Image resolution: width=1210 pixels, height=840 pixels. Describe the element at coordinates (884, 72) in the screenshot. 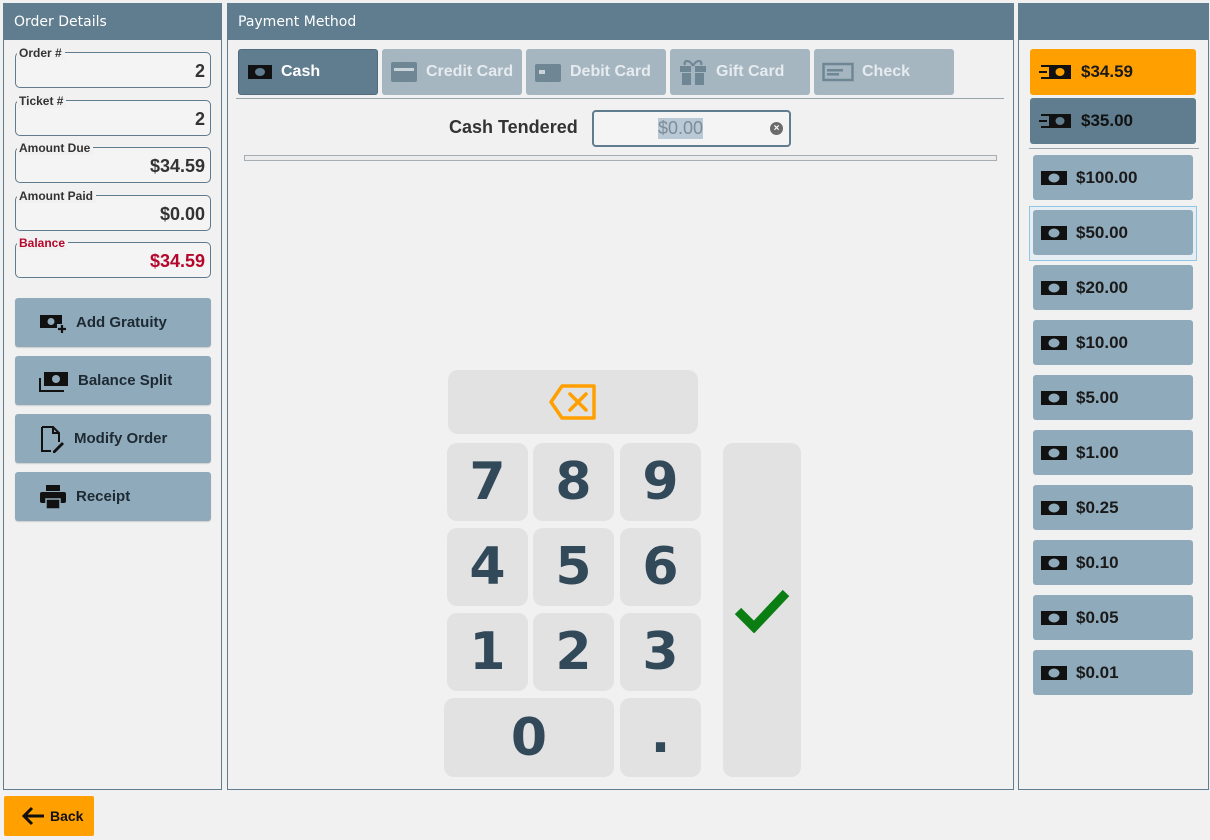

I see `tab-check: Check` at that location.